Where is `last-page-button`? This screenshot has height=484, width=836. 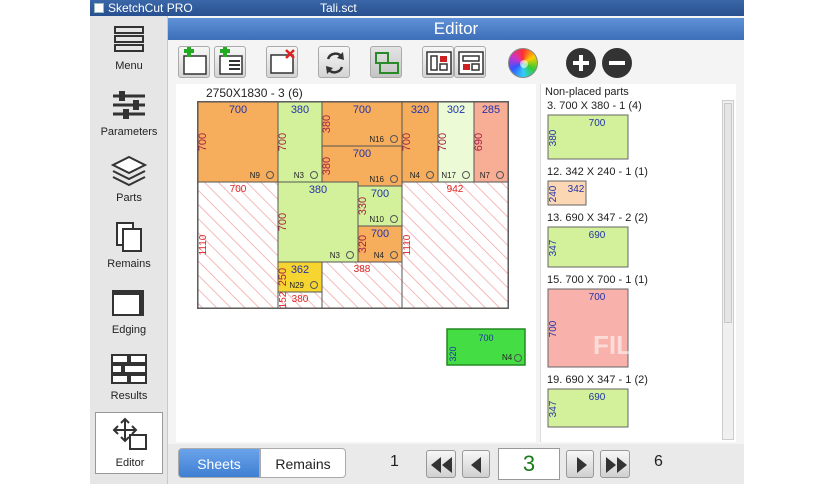 last-page-button is located at coordinates (615, 464).